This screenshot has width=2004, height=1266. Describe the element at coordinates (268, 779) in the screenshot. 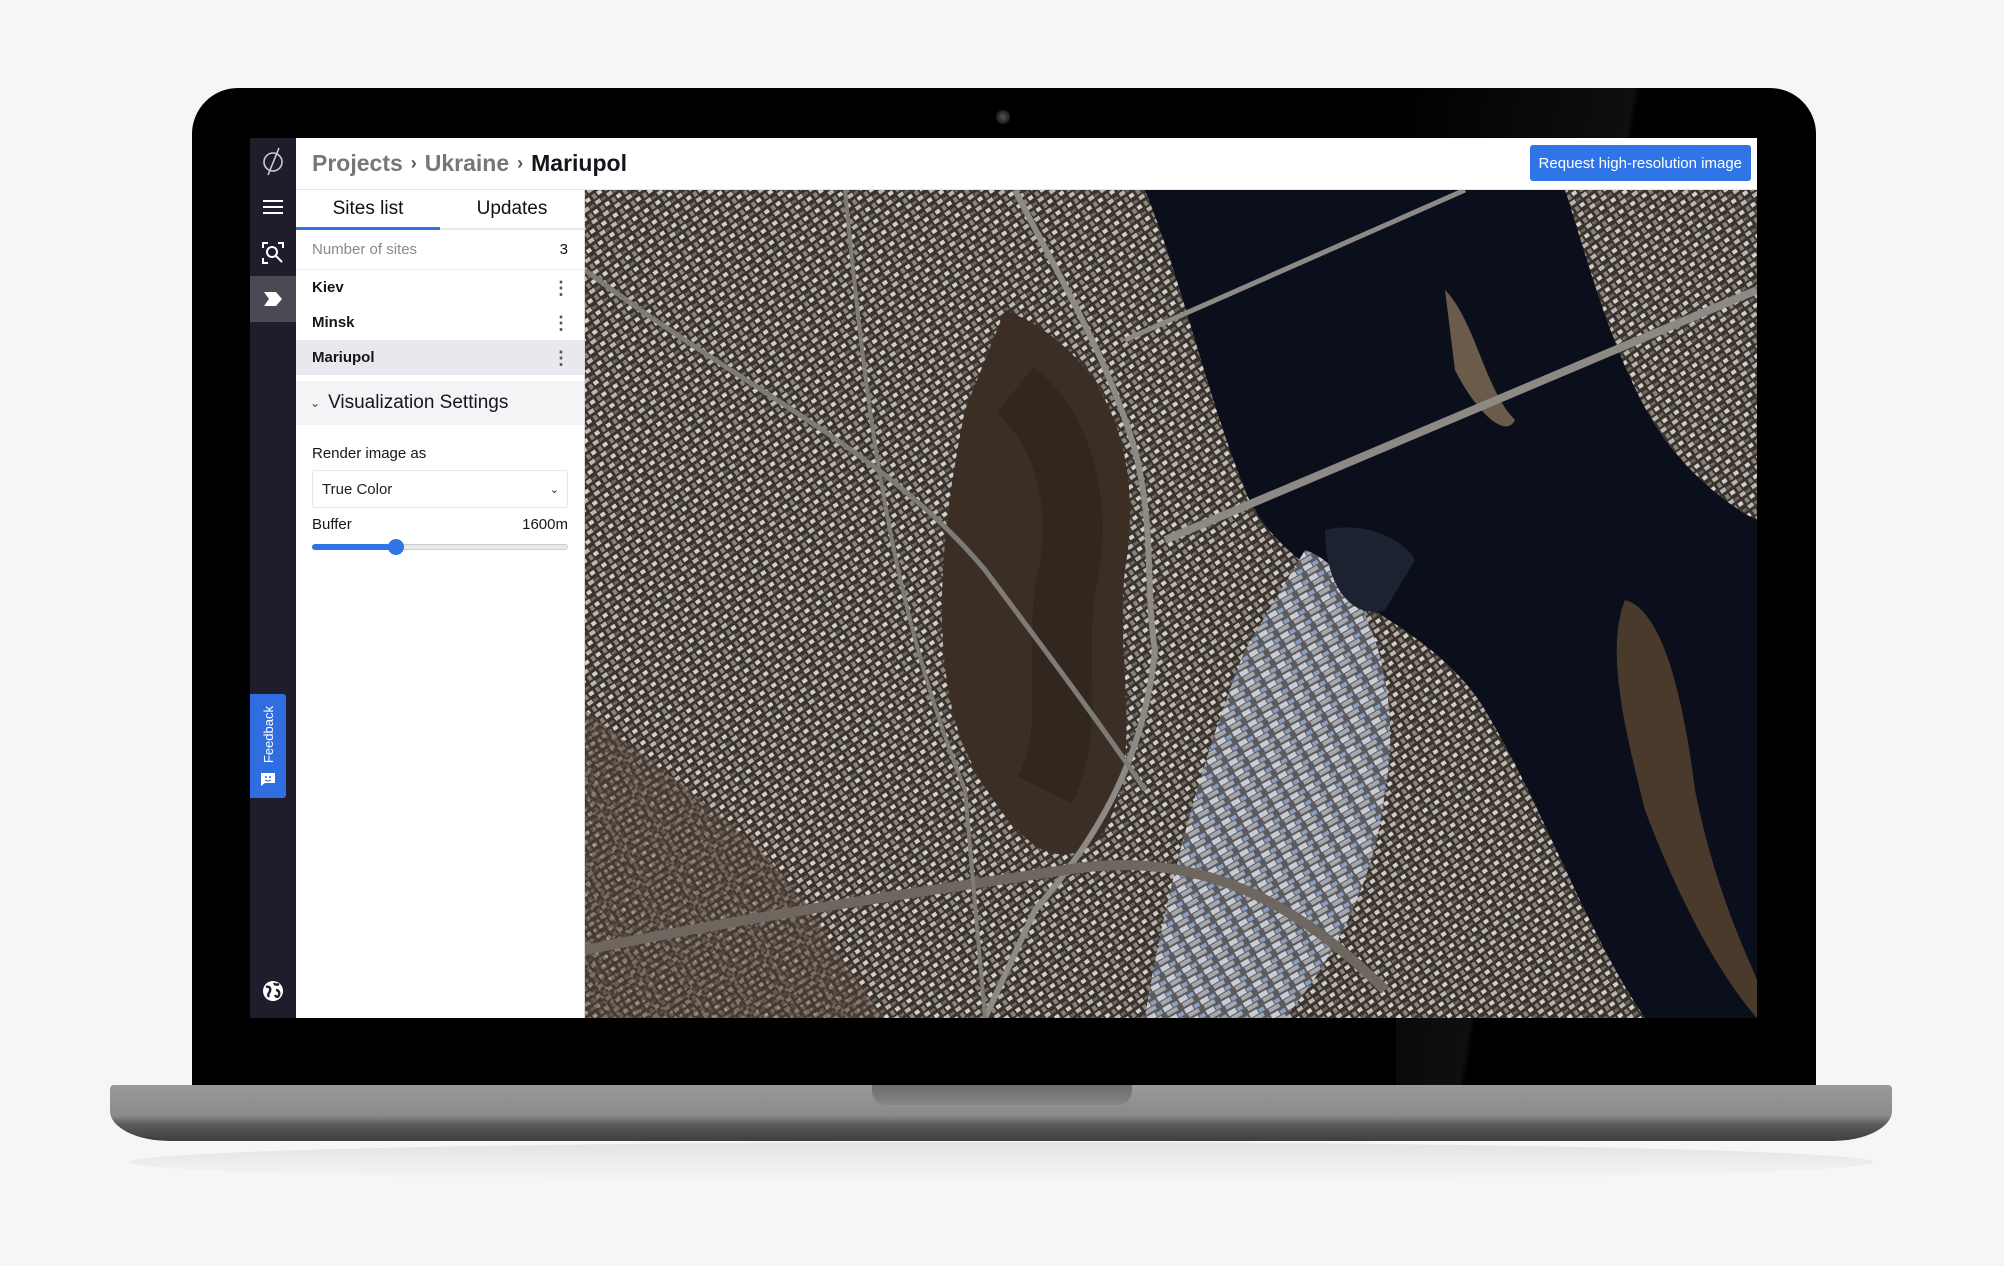

I see `smiley-chat-icon` at that location.